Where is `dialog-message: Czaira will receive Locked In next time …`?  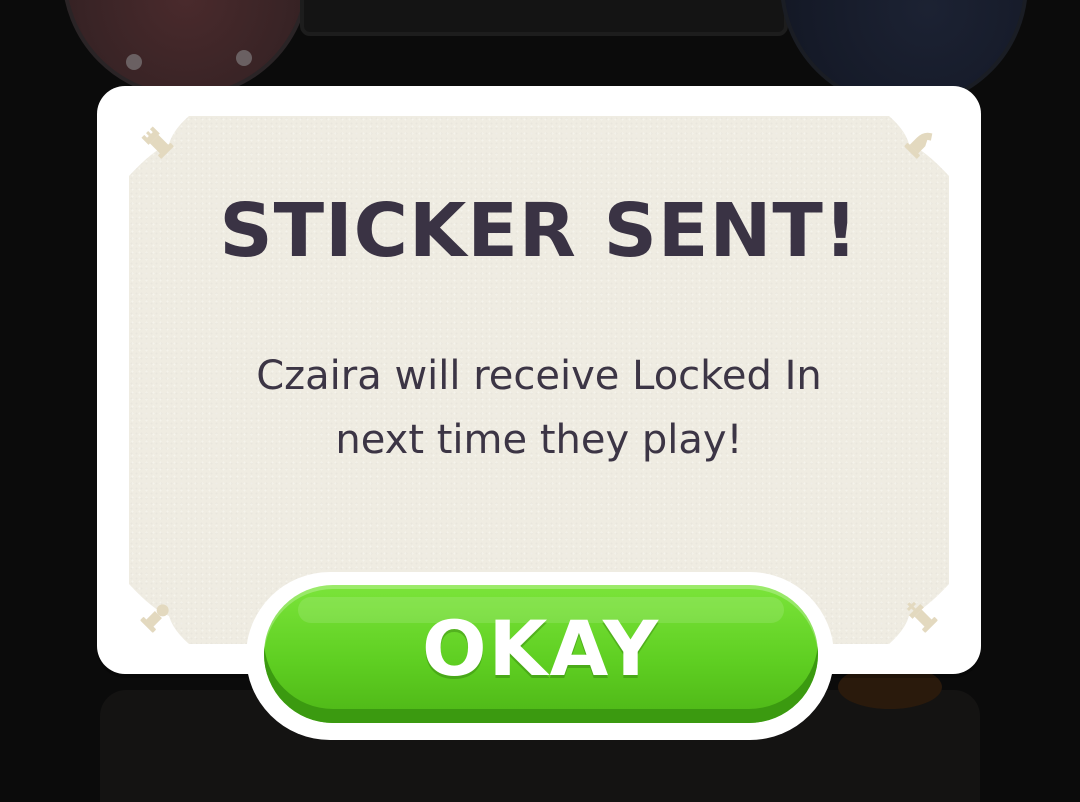
dialog-message: Czaira will receive Locked In next time … is located at coordinates (539, 408).